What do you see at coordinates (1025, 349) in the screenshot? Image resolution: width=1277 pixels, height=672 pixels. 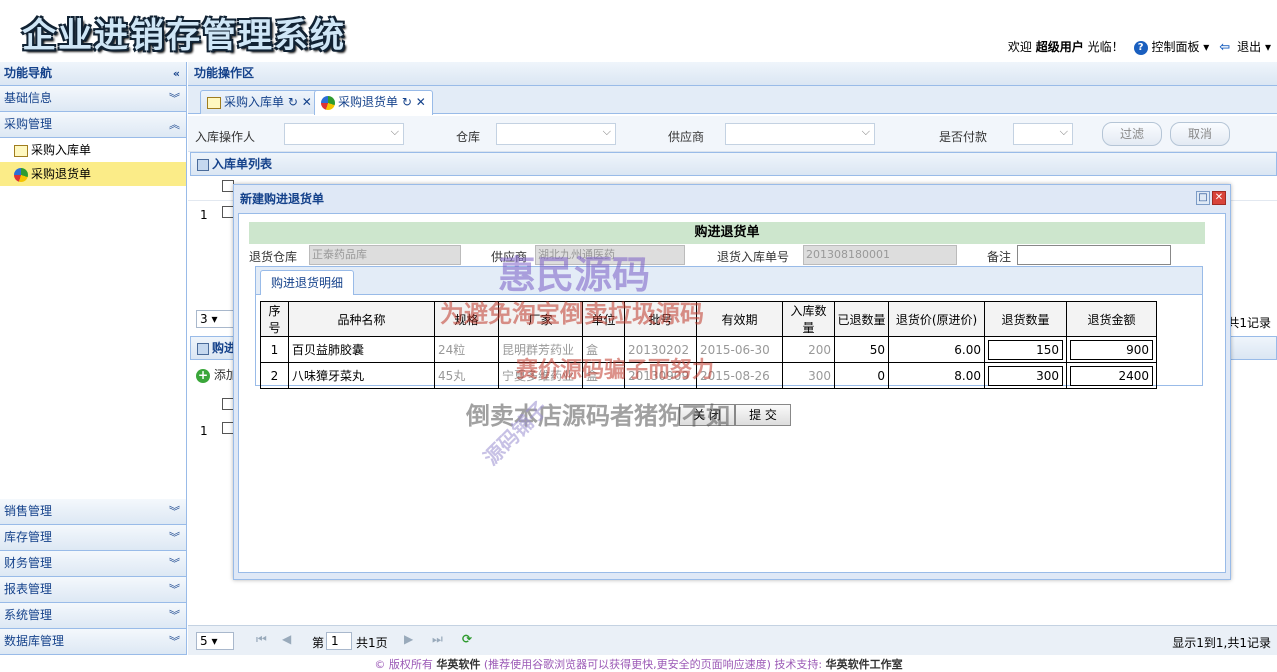 I see `return-qty-input: 150` at bounding box center [1025, 349].